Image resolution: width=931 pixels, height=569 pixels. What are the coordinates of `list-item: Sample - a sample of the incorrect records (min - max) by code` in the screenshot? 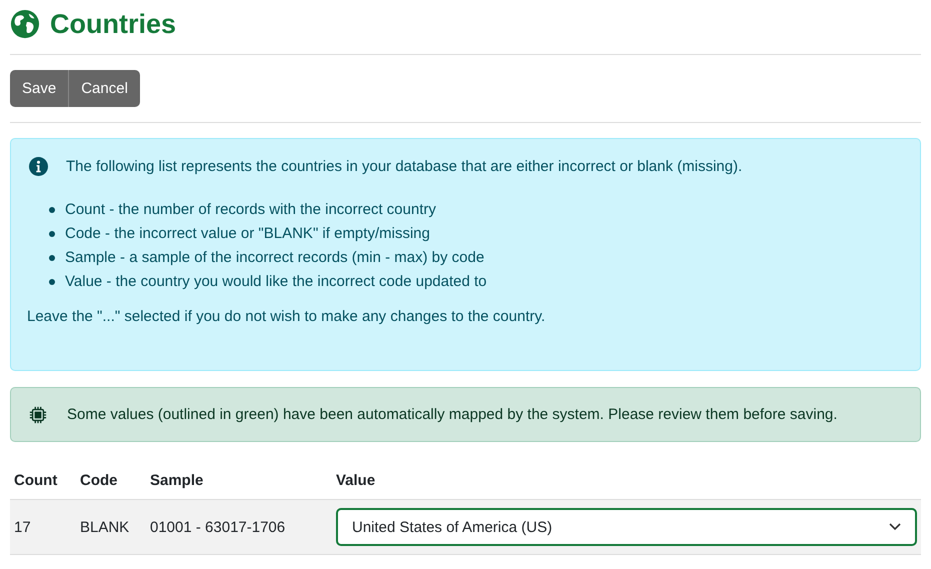 It's located at (274, 258).